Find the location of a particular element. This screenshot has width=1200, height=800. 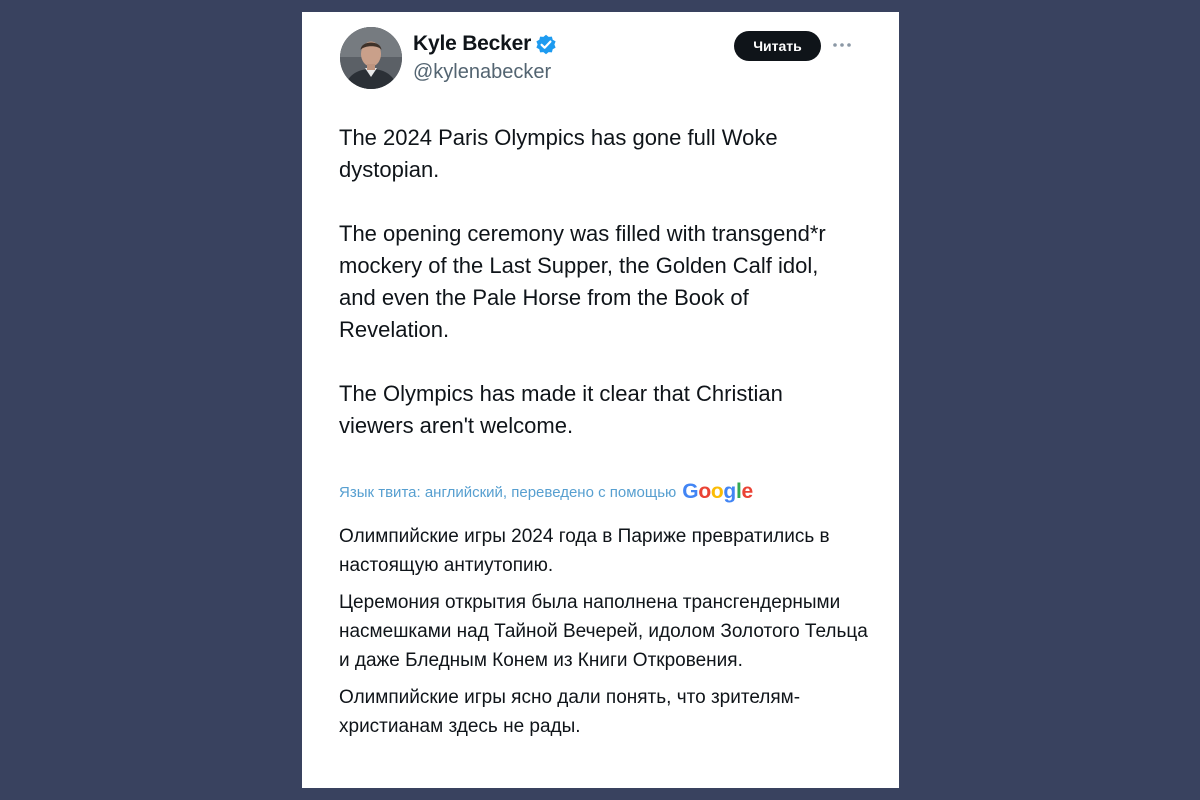

google-logo: Google is located at coordinates (717, 492).